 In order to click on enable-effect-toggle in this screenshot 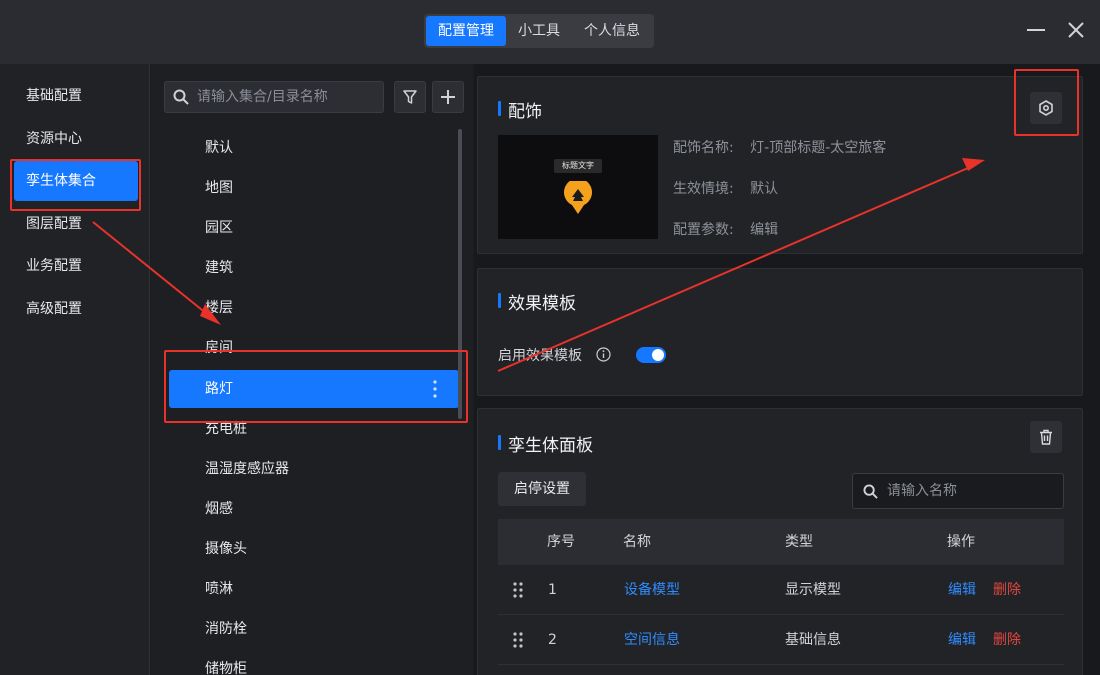, I will do `click(651, 355)`.